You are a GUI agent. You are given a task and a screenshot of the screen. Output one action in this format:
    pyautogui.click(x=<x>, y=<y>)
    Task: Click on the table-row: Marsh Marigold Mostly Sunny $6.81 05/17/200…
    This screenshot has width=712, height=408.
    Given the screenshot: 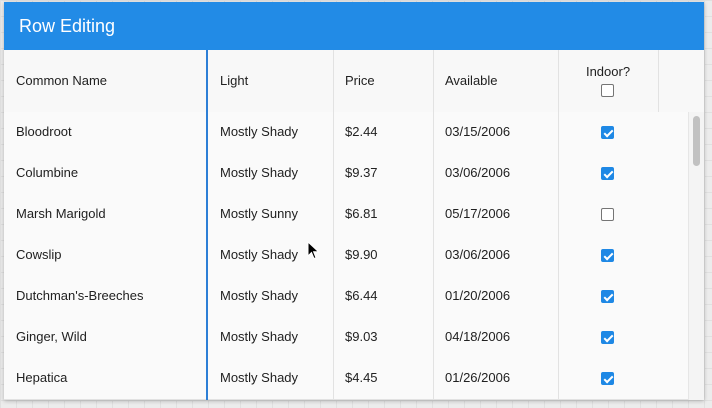 What is the action you would take?
    pyautogui.click(x=346, y=215)
    